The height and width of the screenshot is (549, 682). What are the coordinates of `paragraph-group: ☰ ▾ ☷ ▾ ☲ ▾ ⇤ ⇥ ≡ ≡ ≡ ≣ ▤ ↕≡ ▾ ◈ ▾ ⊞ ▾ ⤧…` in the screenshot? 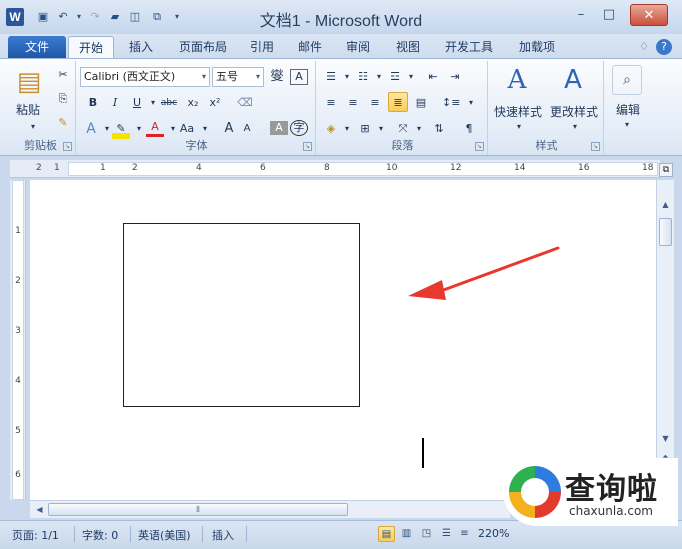 It's located at (403, 108).